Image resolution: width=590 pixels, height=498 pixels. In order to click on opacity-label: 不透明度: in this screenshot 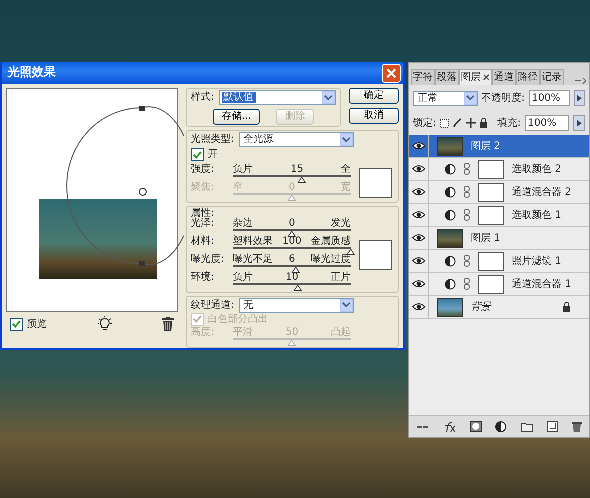, I will do `click(503, 98)`.